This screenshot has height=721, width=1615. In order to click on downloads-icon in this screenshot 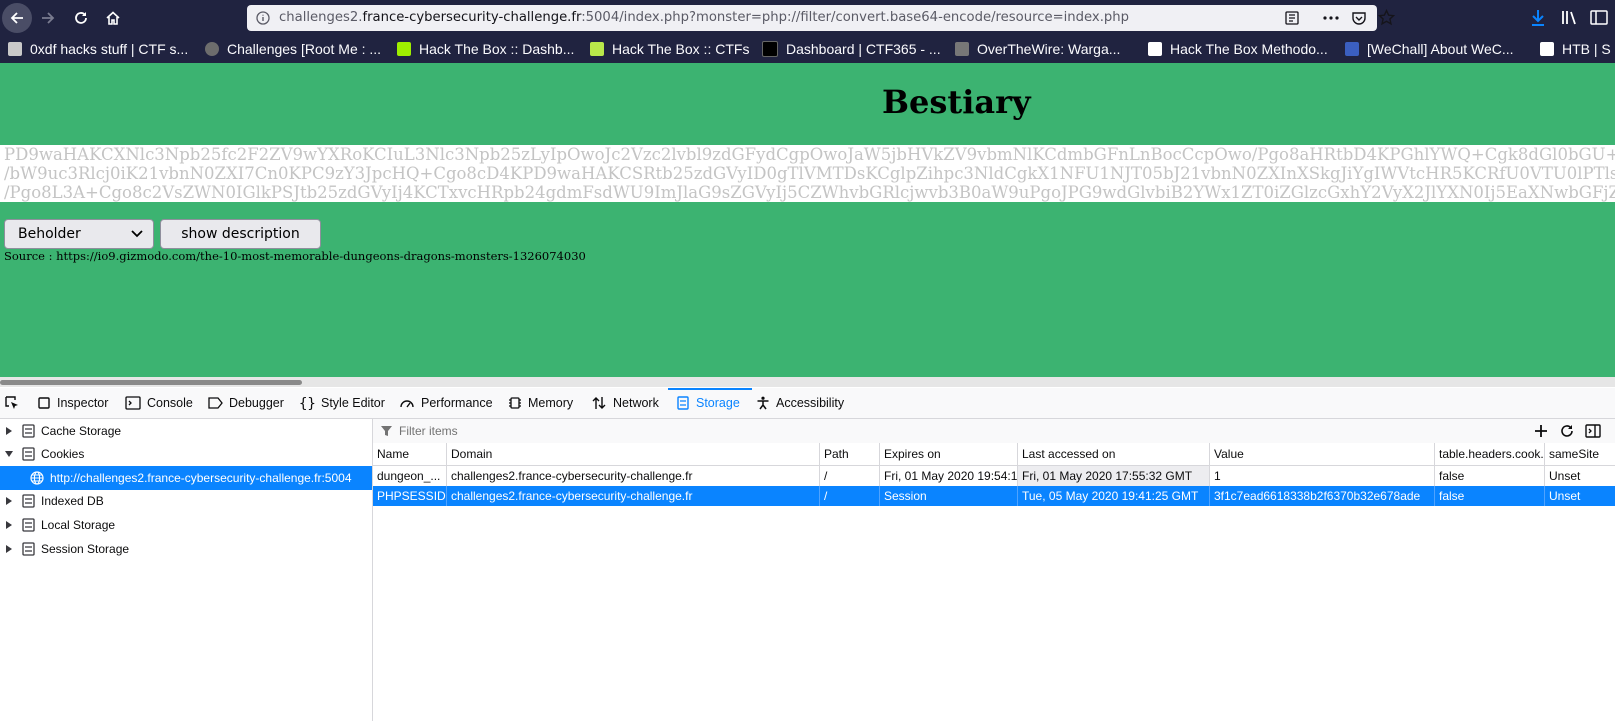, I will do `click(1538, 18)`.